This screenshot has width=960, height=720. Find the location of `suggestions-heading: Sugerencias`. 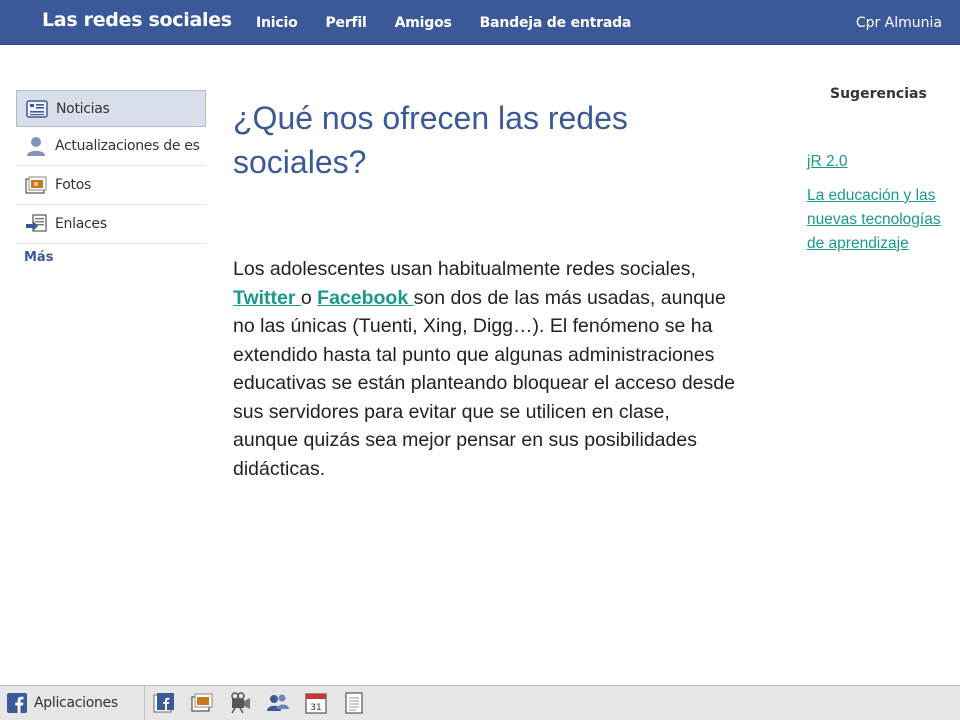

suggestions-heading: Sugerencias is located at coordinates (878, 94).